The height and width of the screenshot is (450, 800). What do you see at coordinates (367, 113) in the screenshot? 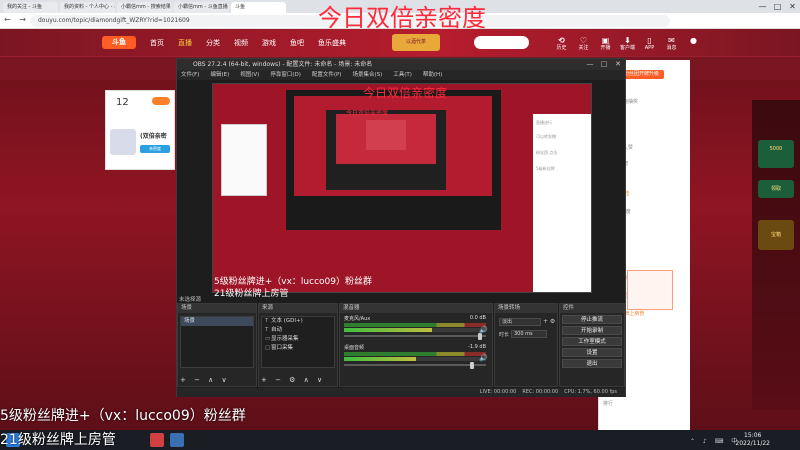
I see `nested-title: 今日双倍亲密度` at bounding box center [367, 113].